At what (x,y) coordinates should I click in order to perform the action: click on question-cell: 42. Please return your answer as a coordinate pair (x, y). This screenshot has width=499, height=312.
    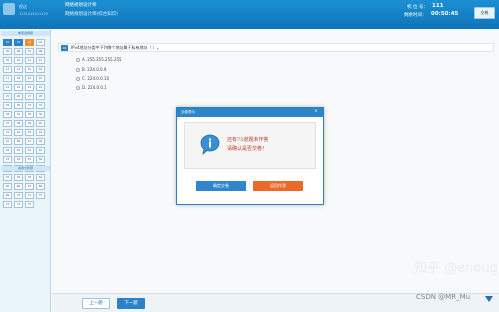
    Looking at the image, I should click on (18, 132).